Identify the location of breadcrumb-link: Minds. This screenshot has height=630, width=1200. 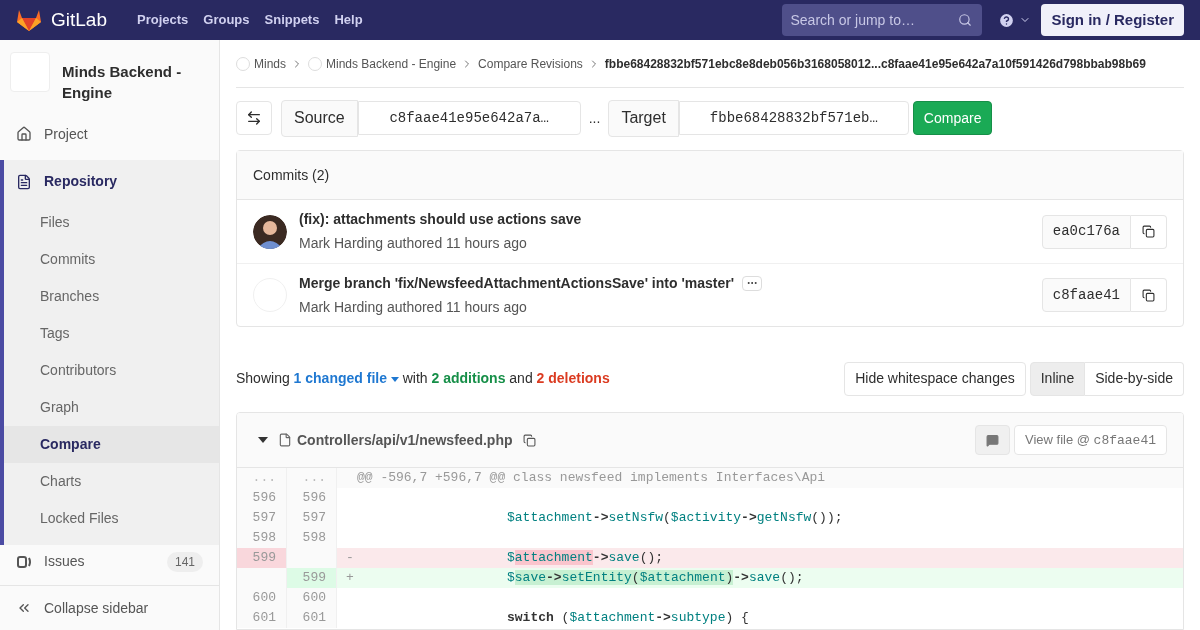
(270, 63).